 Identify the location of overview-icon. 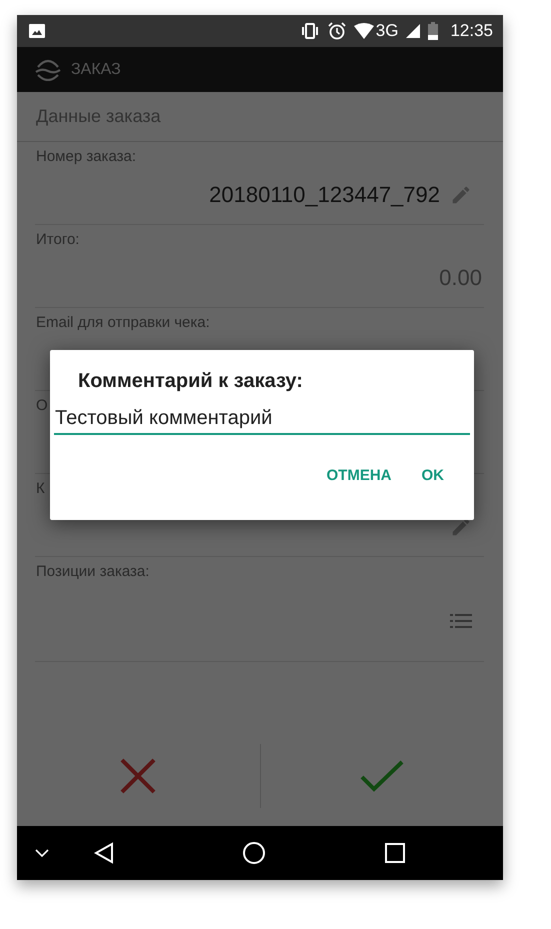
(395, 853).